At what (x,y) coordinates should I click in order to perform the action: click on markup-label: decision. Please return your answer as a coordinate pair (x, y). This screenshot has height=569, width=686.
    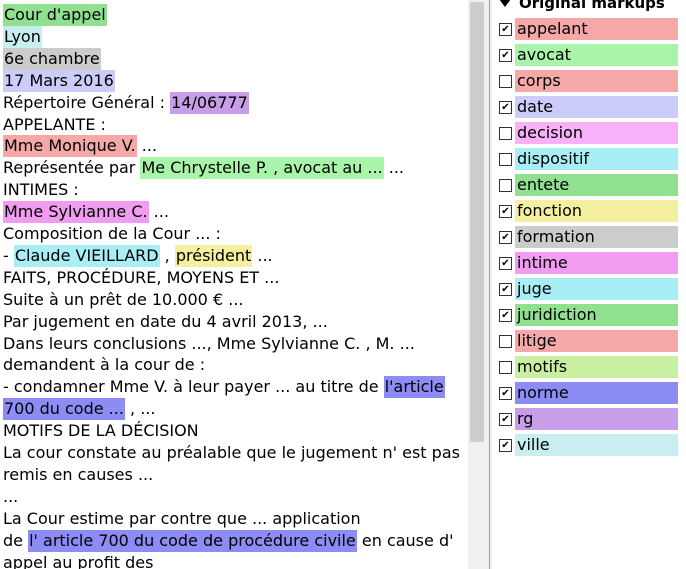
    Looking at the image, I should click on (596, 133).